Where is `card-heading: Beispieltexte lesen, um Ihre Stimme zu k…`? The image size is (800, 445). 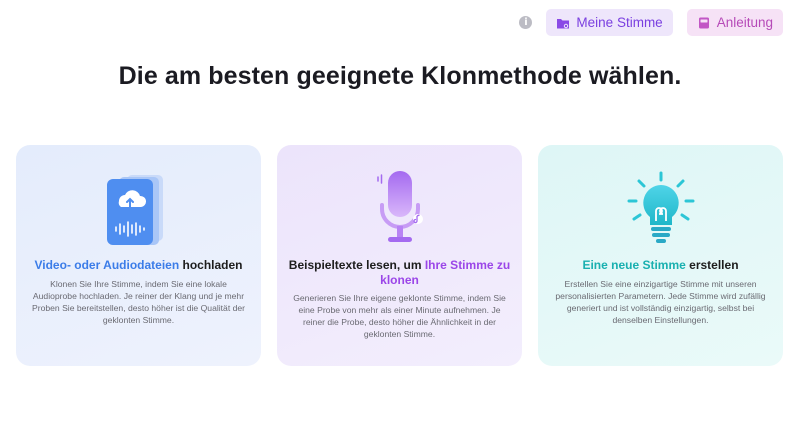 card-heading: Beispieltexte lesen, um Ihre Stimme zu k… is located at coordinates (399, 273).